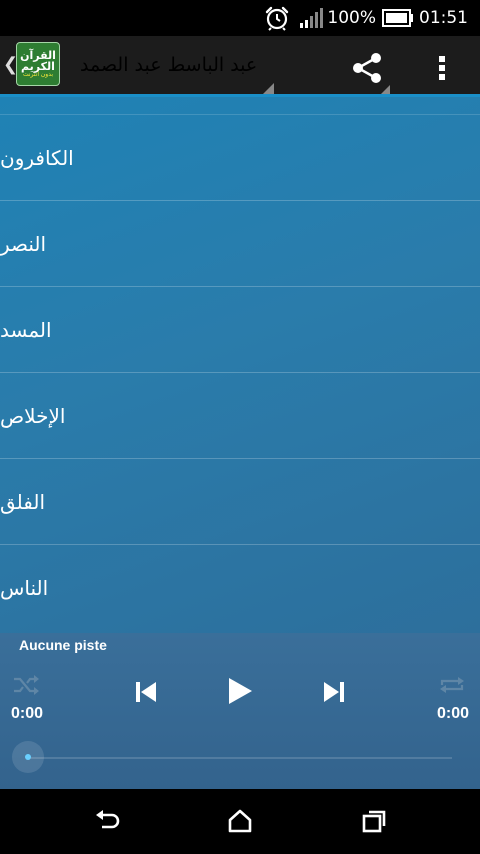 The image size is (480, 854). I want to click on back-button, so click(107, 823).